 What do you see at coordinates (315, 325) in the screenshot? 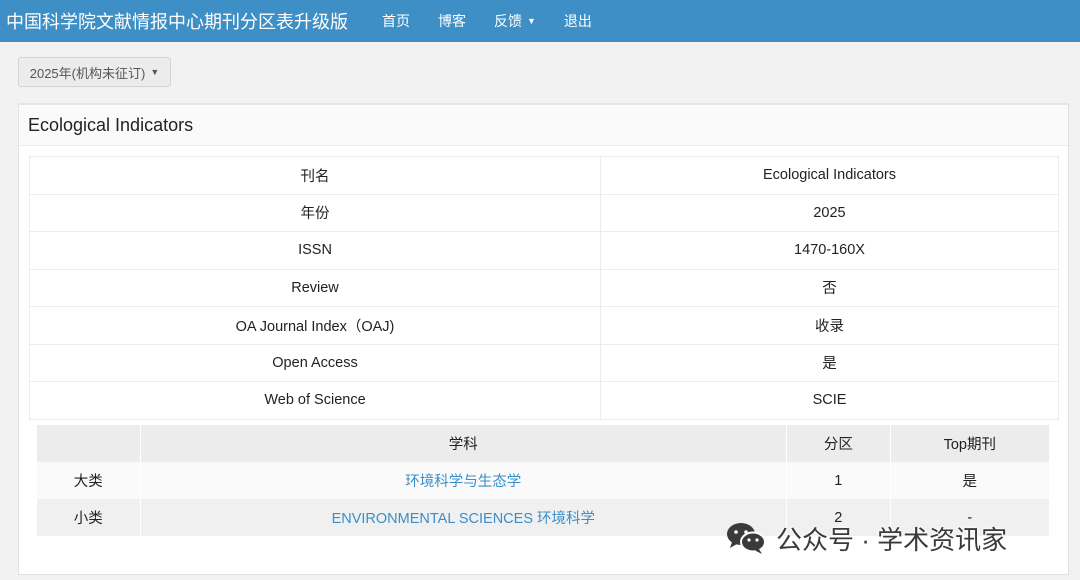
I see `info-key: OA Journal Index（OAJ)` at bounding box center [315, 325].